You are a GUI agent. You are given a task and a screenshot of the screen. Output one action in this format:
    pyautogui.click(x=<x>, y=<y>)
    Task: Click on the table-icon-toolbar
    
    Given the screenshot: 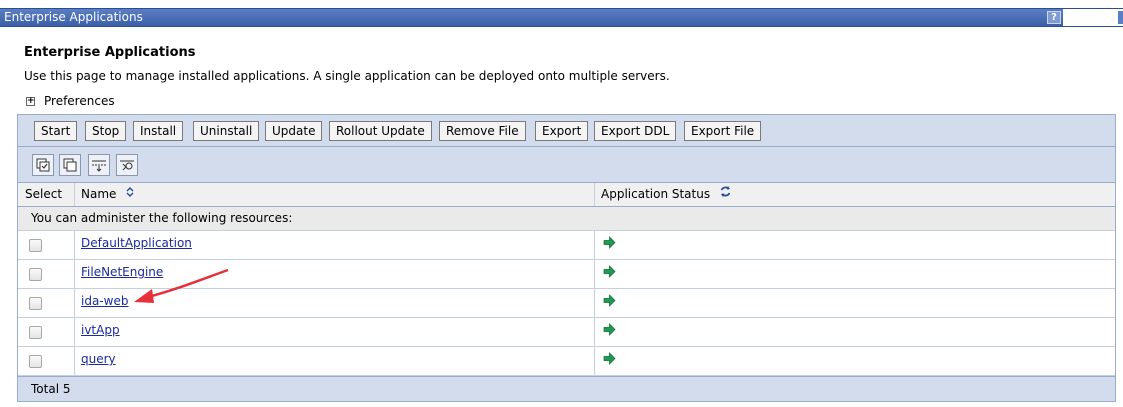 What is the action you would take?
    pyautogui.click(x=566, y=165)
    